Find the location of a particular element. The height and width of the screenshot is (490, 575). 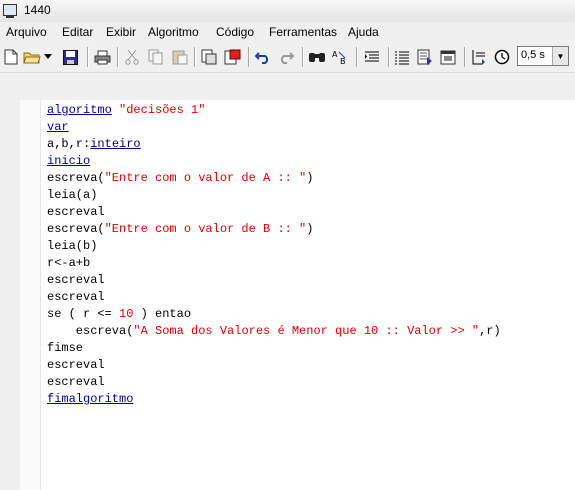

indent-icon is located at coordinates (372, 57).